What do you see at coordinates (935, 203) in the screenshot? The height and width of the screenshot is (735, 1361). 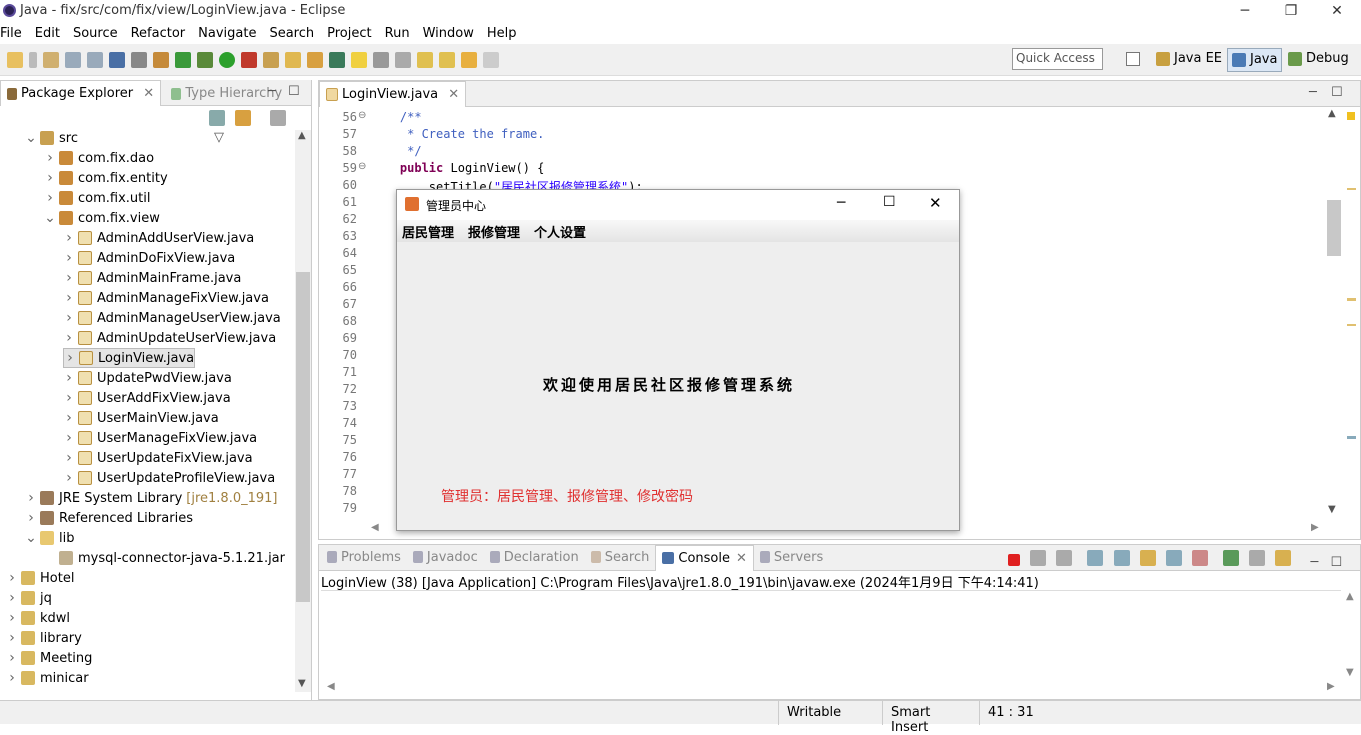 I see `dialog-close-button: ✕` at bounding box center [935, 203].